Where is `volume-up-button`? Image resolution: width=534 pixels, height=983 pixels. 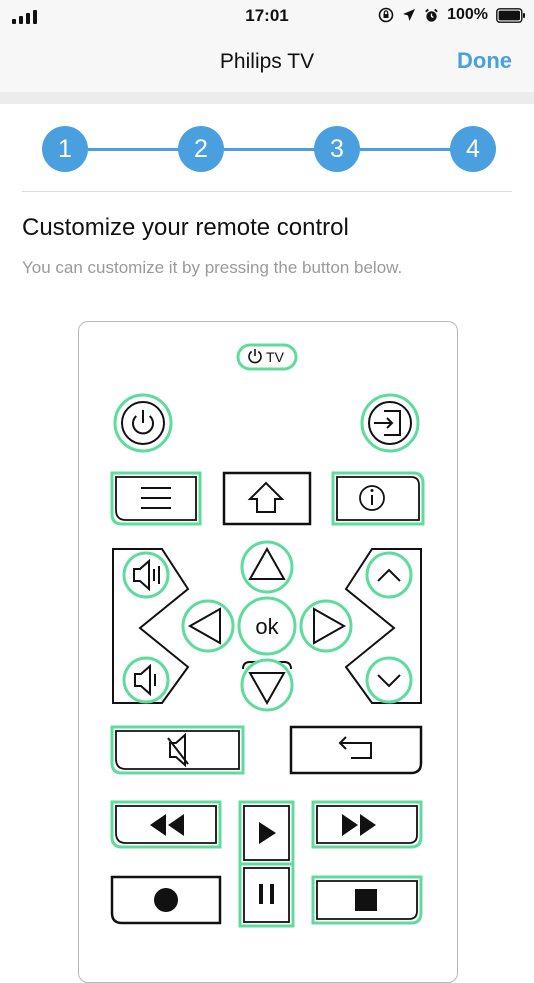 volume-up-button is located at coordinates (146, 575).